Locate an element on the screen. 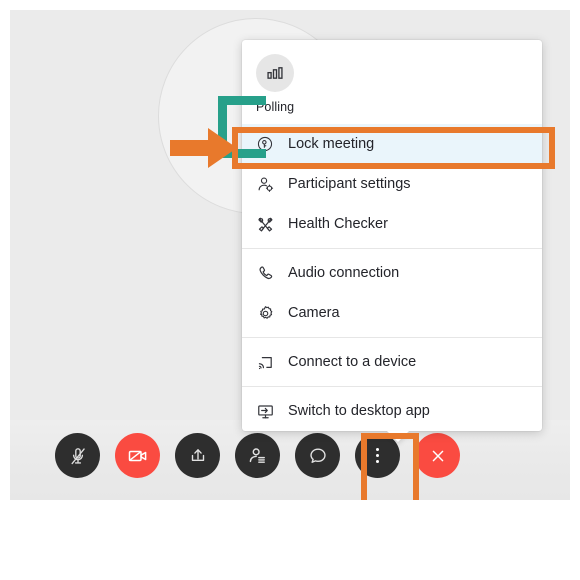  participants-button is located at coordinates (257, 455).